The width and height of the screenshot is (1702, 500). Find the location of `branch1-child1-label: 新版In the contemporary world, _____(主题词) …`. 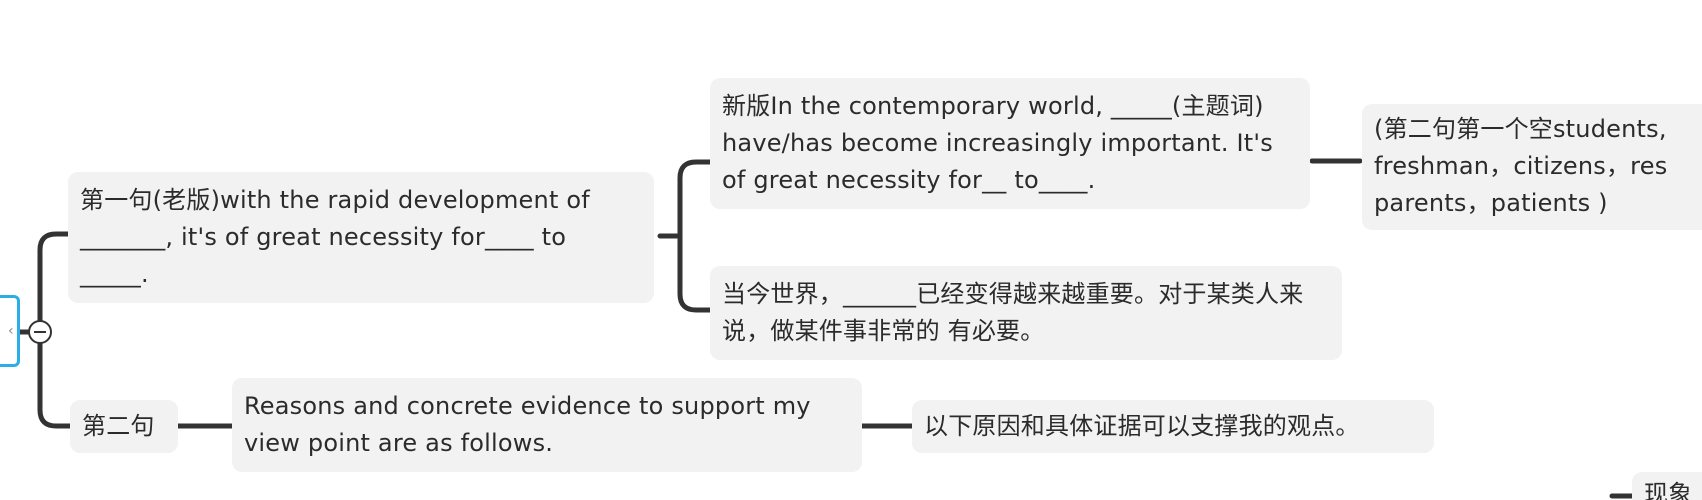

branch1-child1-label: 新版In the contemporary world, _____(主题词) … is located at coordinates (997, 143).